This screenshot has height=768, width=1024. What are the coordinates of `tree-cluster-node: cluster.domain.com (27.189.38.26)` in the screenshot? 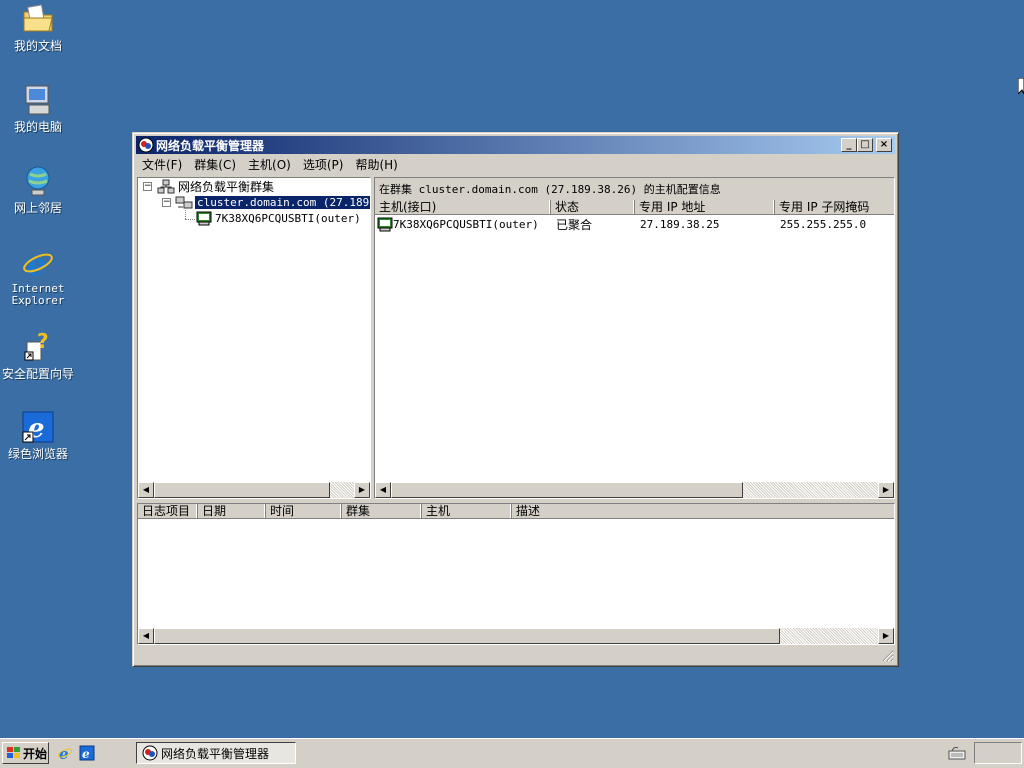 It's located at (272, 202).